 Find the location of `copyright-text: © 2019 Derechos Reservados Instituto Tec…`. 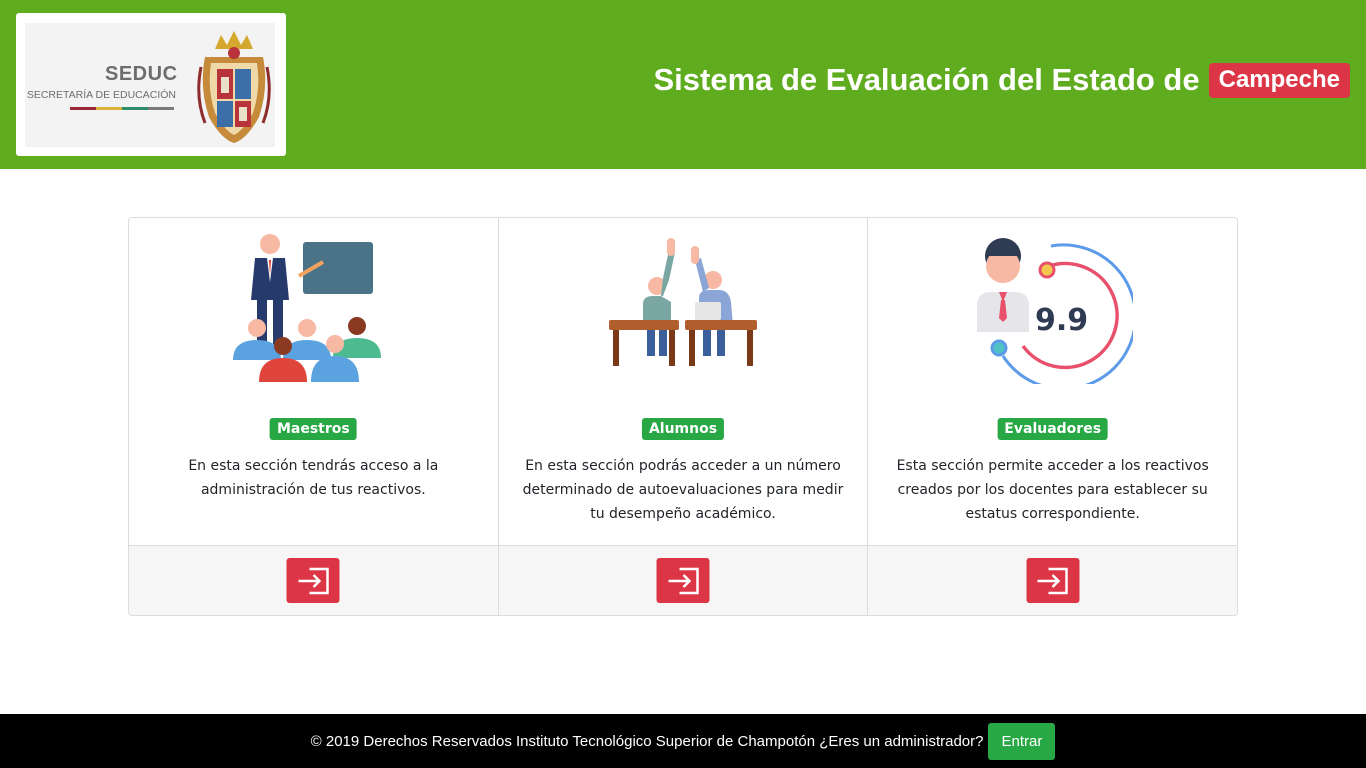

copyright-text: © 2019 Derechos Reservados Instituto Tec… is located at coordinates (647, 741).